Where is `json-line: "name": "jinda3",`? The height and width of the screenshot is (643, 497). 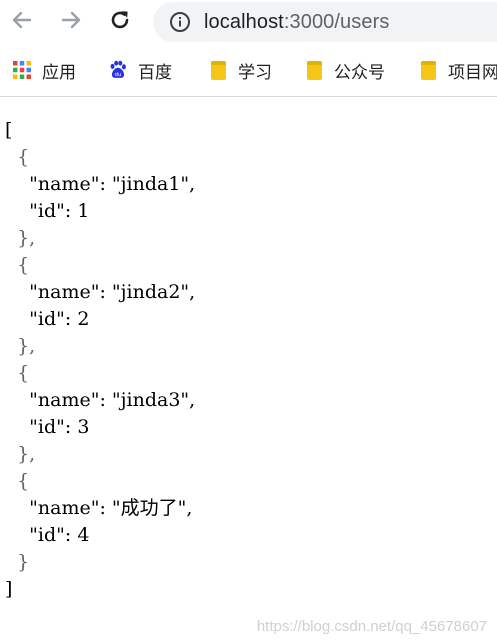 json-line: "name": "jinda3", is located at coordinates (100, 400).